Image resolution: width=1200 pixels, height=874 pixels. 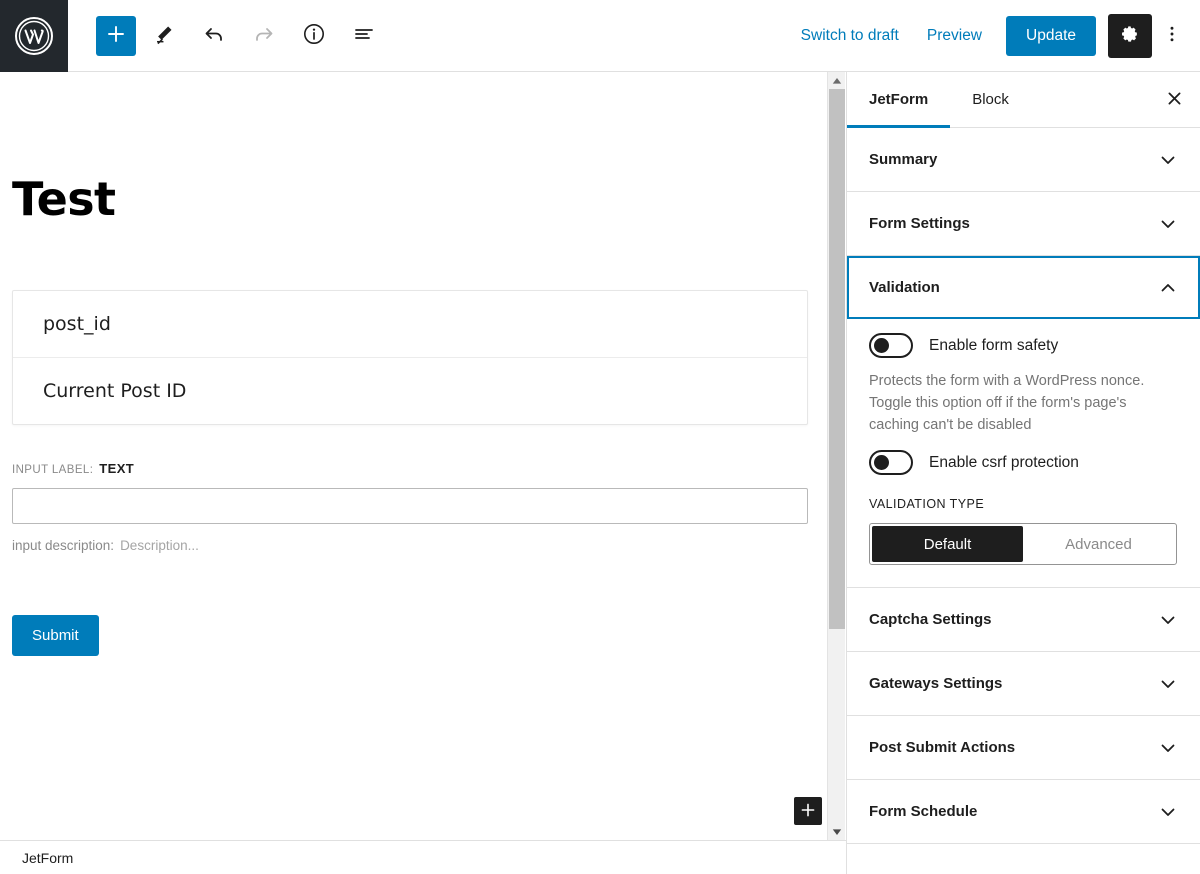 I want to click on validation-type-button-group: Default Advanced, so click(x=1023, y=544).